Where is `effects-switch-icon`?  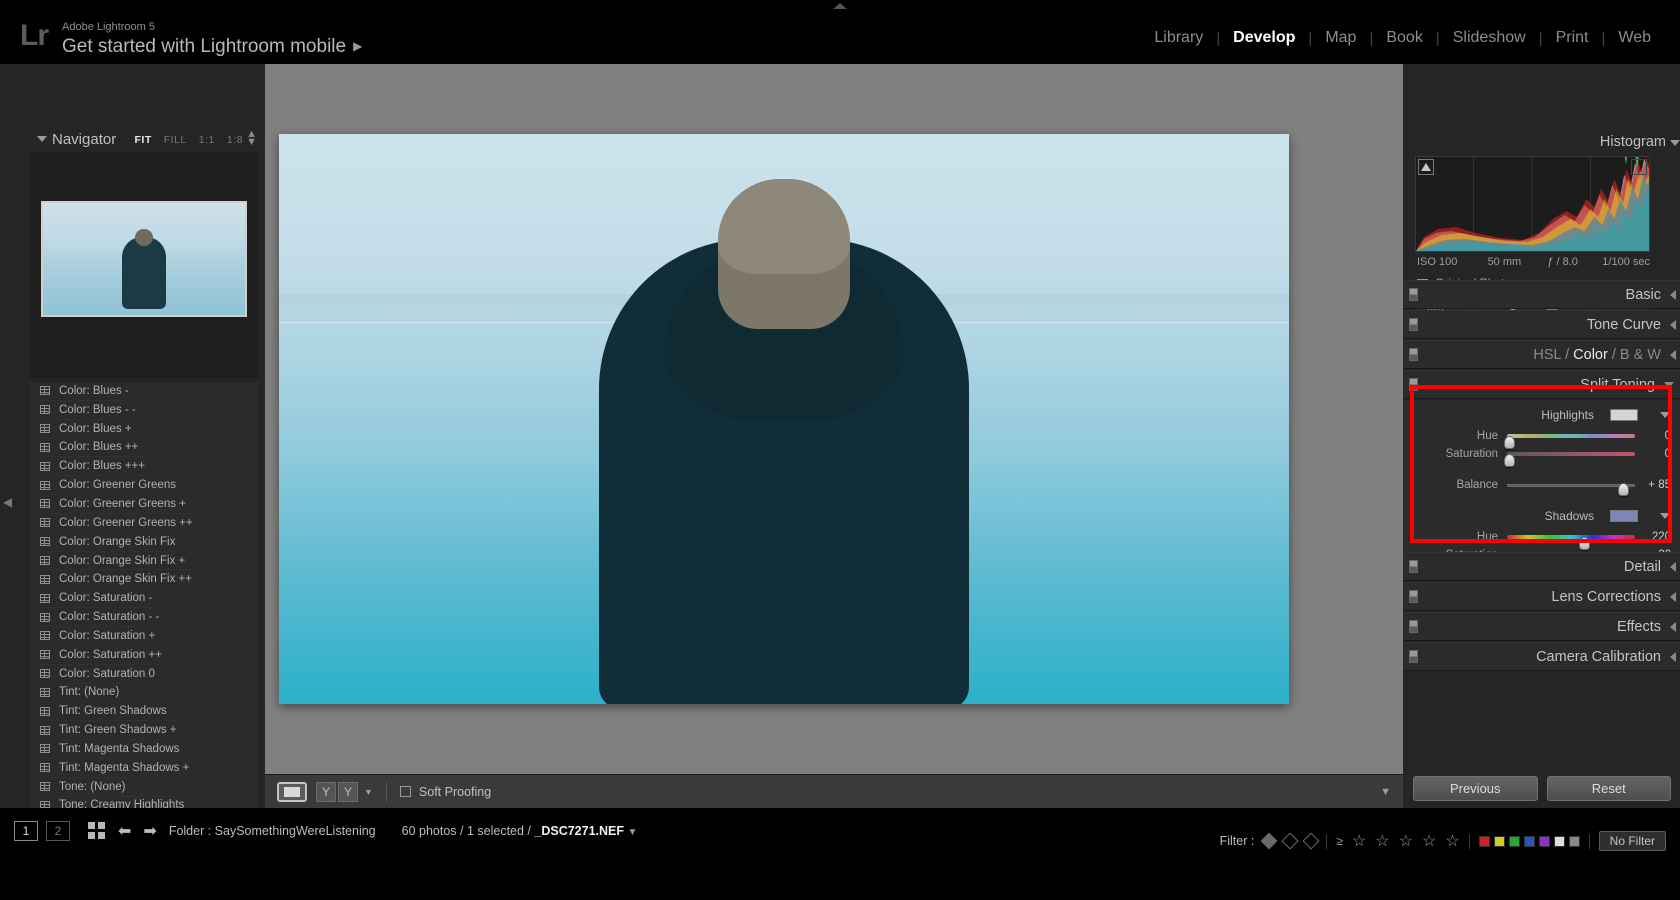 effects-switch-icon is located at coordinates (1413, 626).